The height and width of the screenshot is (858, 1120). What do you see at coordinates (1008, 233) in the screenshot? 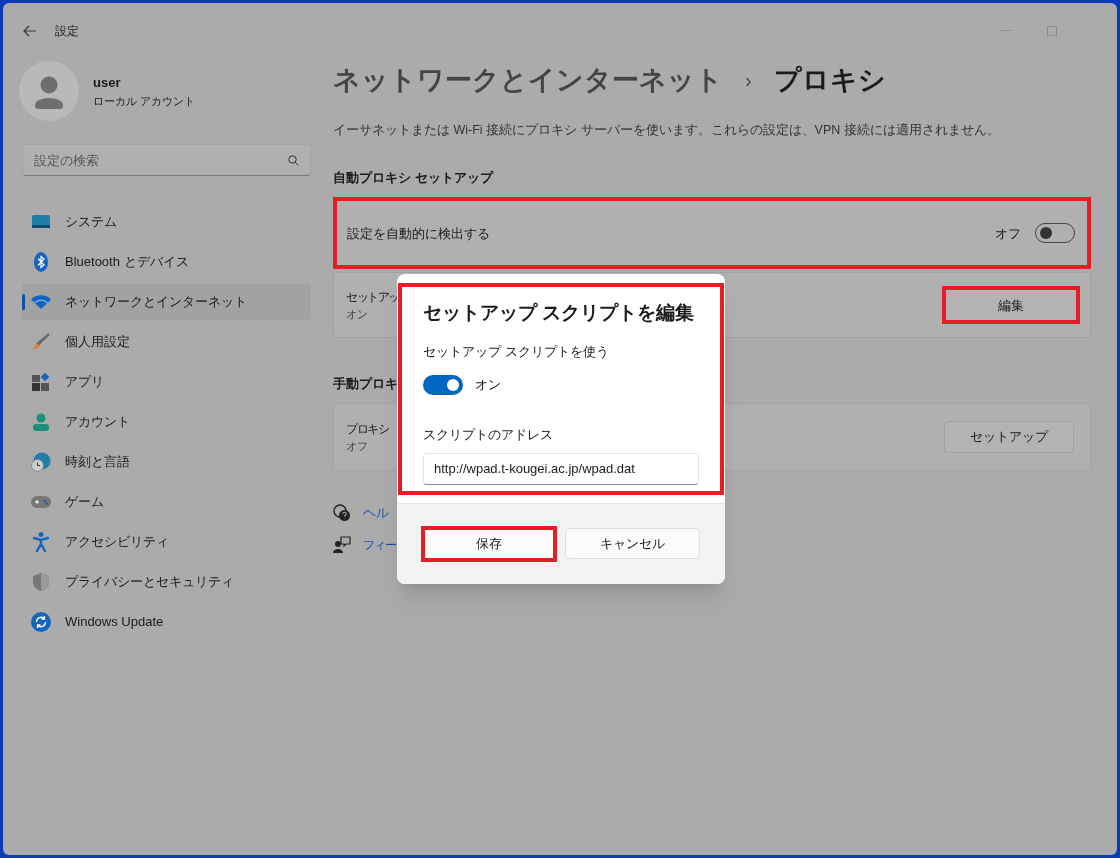
I see `toggle-state: オフ` at bounding box center [1008, 233].